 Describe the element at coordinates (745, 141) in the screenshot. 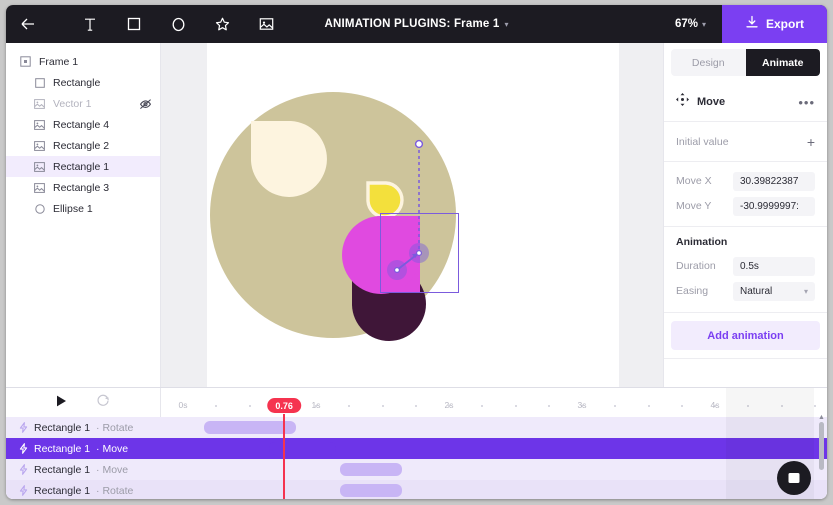

I see `initial-value-section: Initial value +` at that location.